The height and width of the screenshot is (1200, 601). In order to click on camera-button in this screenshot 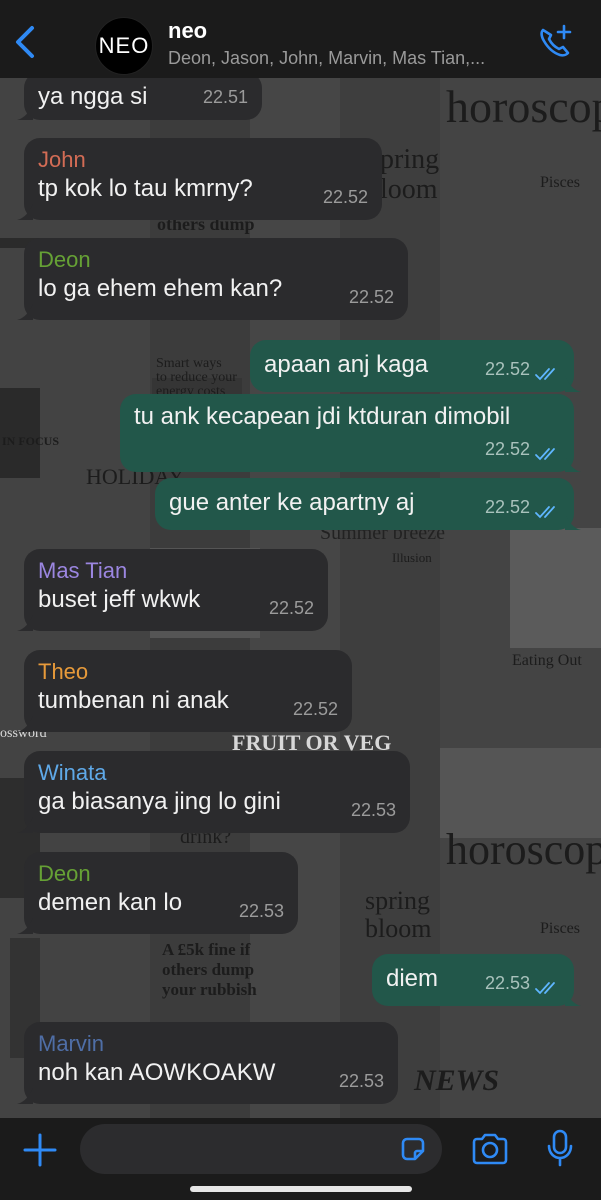, I will do `click(490, 1149)`.